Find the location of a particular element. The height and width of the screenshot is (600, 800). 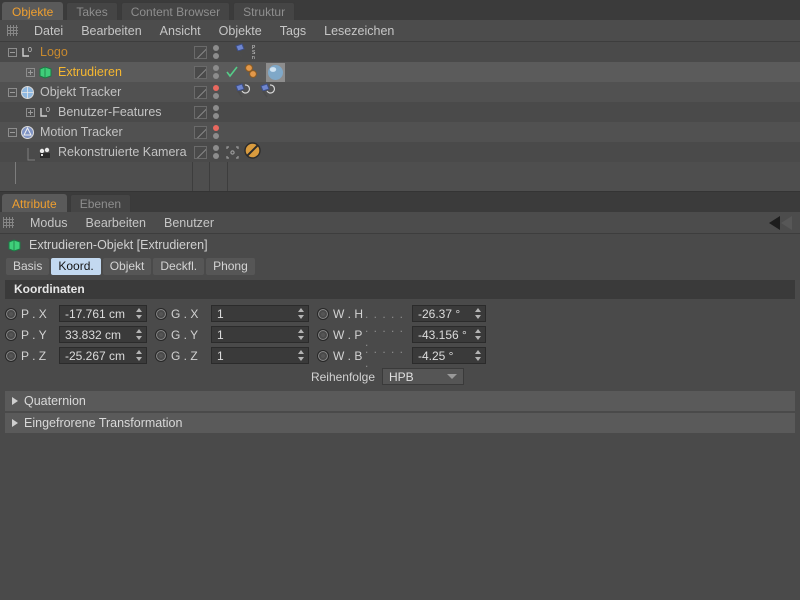

menu-modus: Modus is located at coordinates (49, 223).